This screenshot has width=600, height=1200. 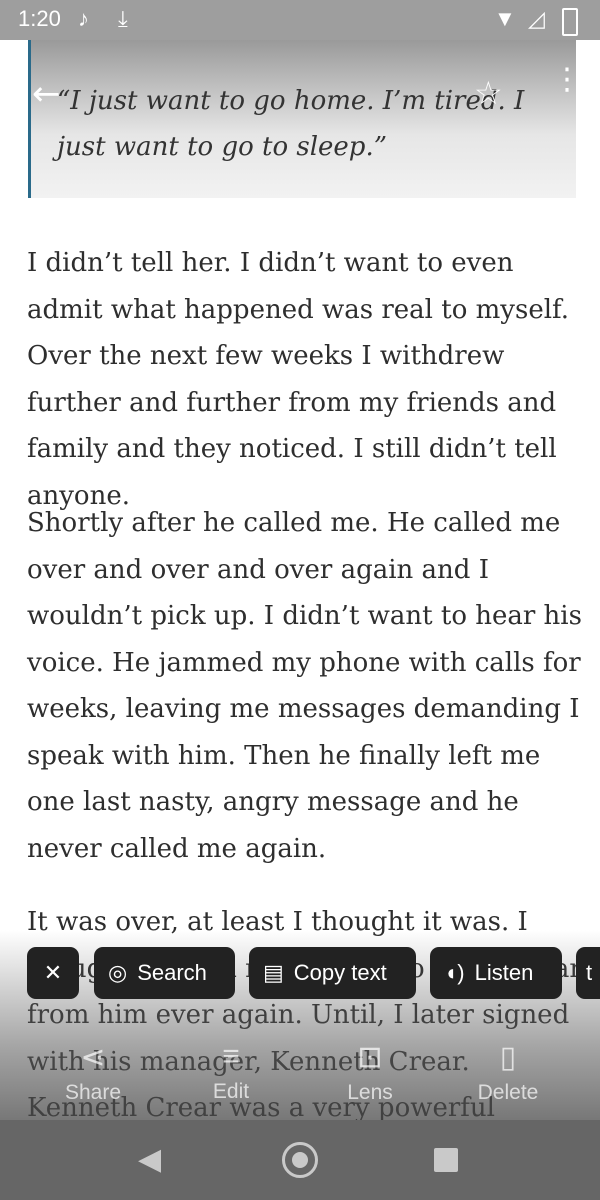 I want to click on nav-home-dot, so click(x=300, y=1160).